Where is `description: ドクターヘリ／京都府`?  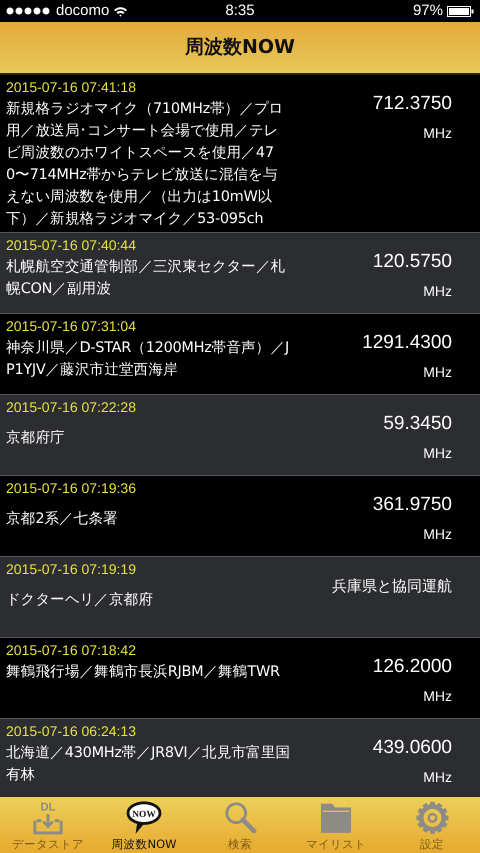
description: ドクターヘリ／京都府 is located at coordinates (80, 600).